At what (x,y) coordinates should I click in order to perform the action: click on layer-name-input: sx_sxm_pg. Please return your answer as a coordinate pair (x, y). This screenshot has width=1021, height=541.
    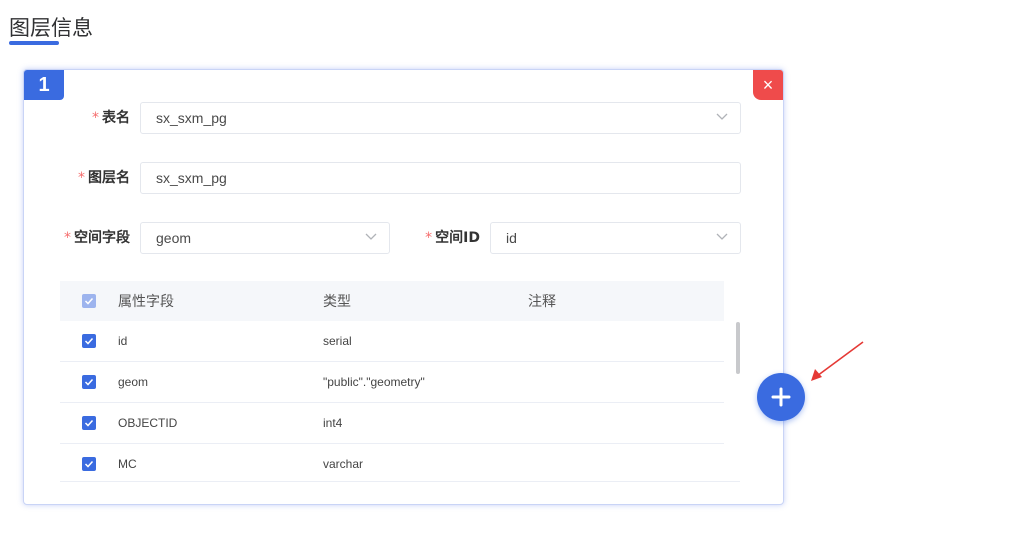
    Looking at the image, I should click on (440, 178).